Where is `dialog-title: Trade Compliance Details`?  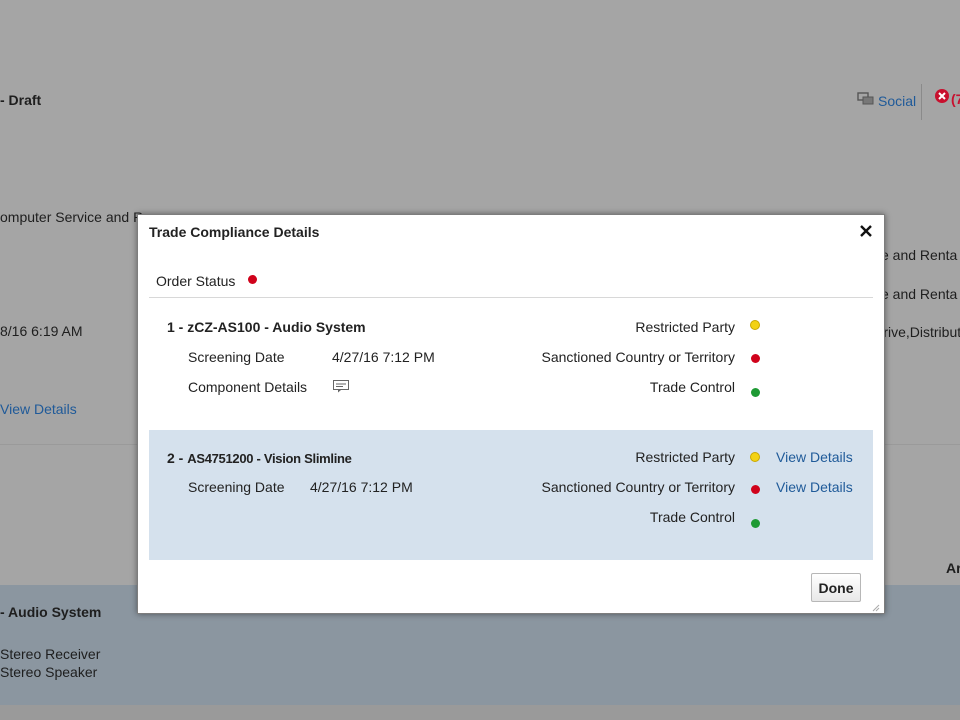
dialog-title: Trade Compliance Details is located at coordinates (234, 232).